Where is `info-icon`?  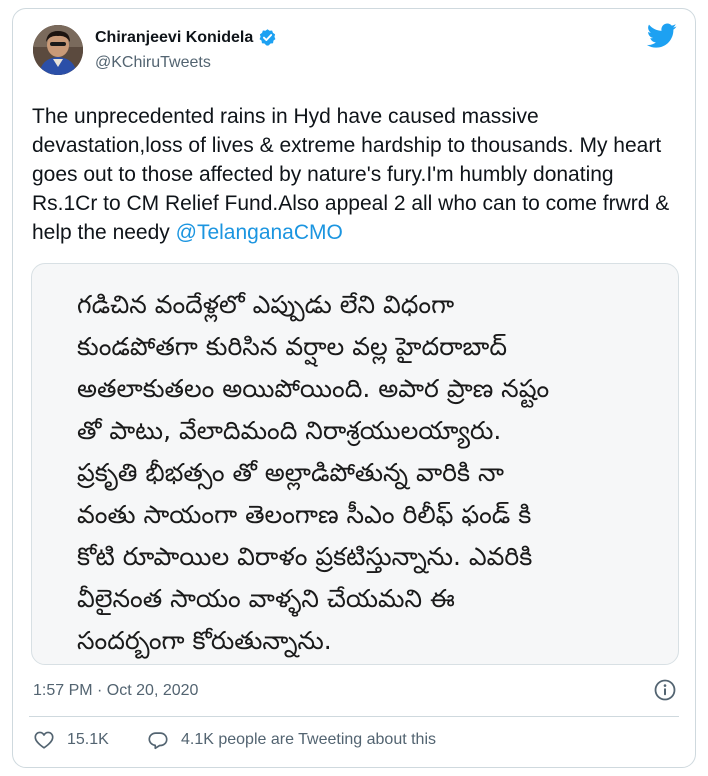 info-icon is located at coordinates (665, 690).